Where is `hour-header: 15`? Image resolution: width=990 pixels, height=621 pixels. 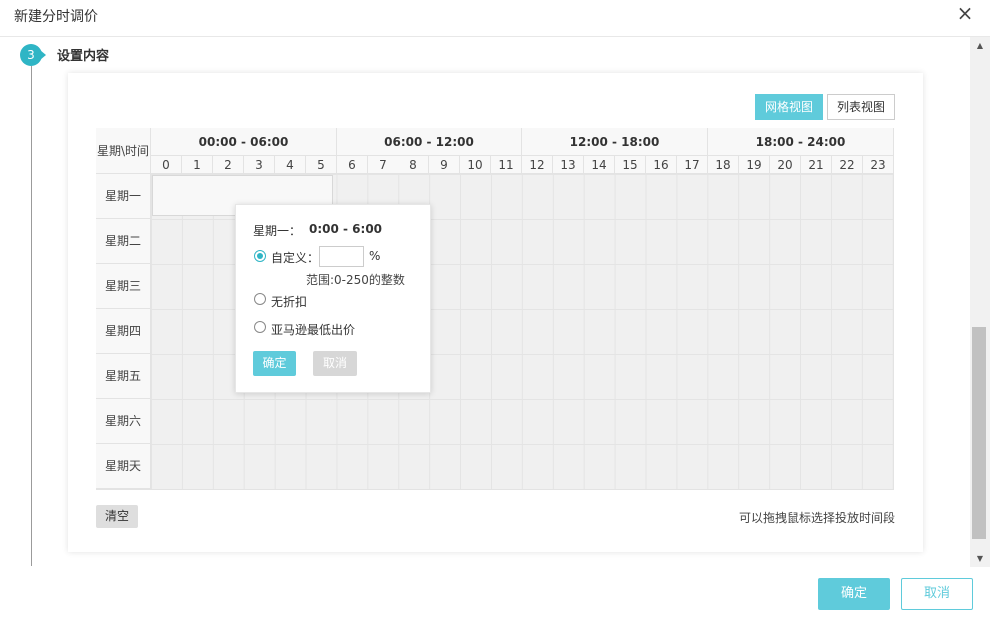
hour-header: 15 is located at coordinates (630, 165).